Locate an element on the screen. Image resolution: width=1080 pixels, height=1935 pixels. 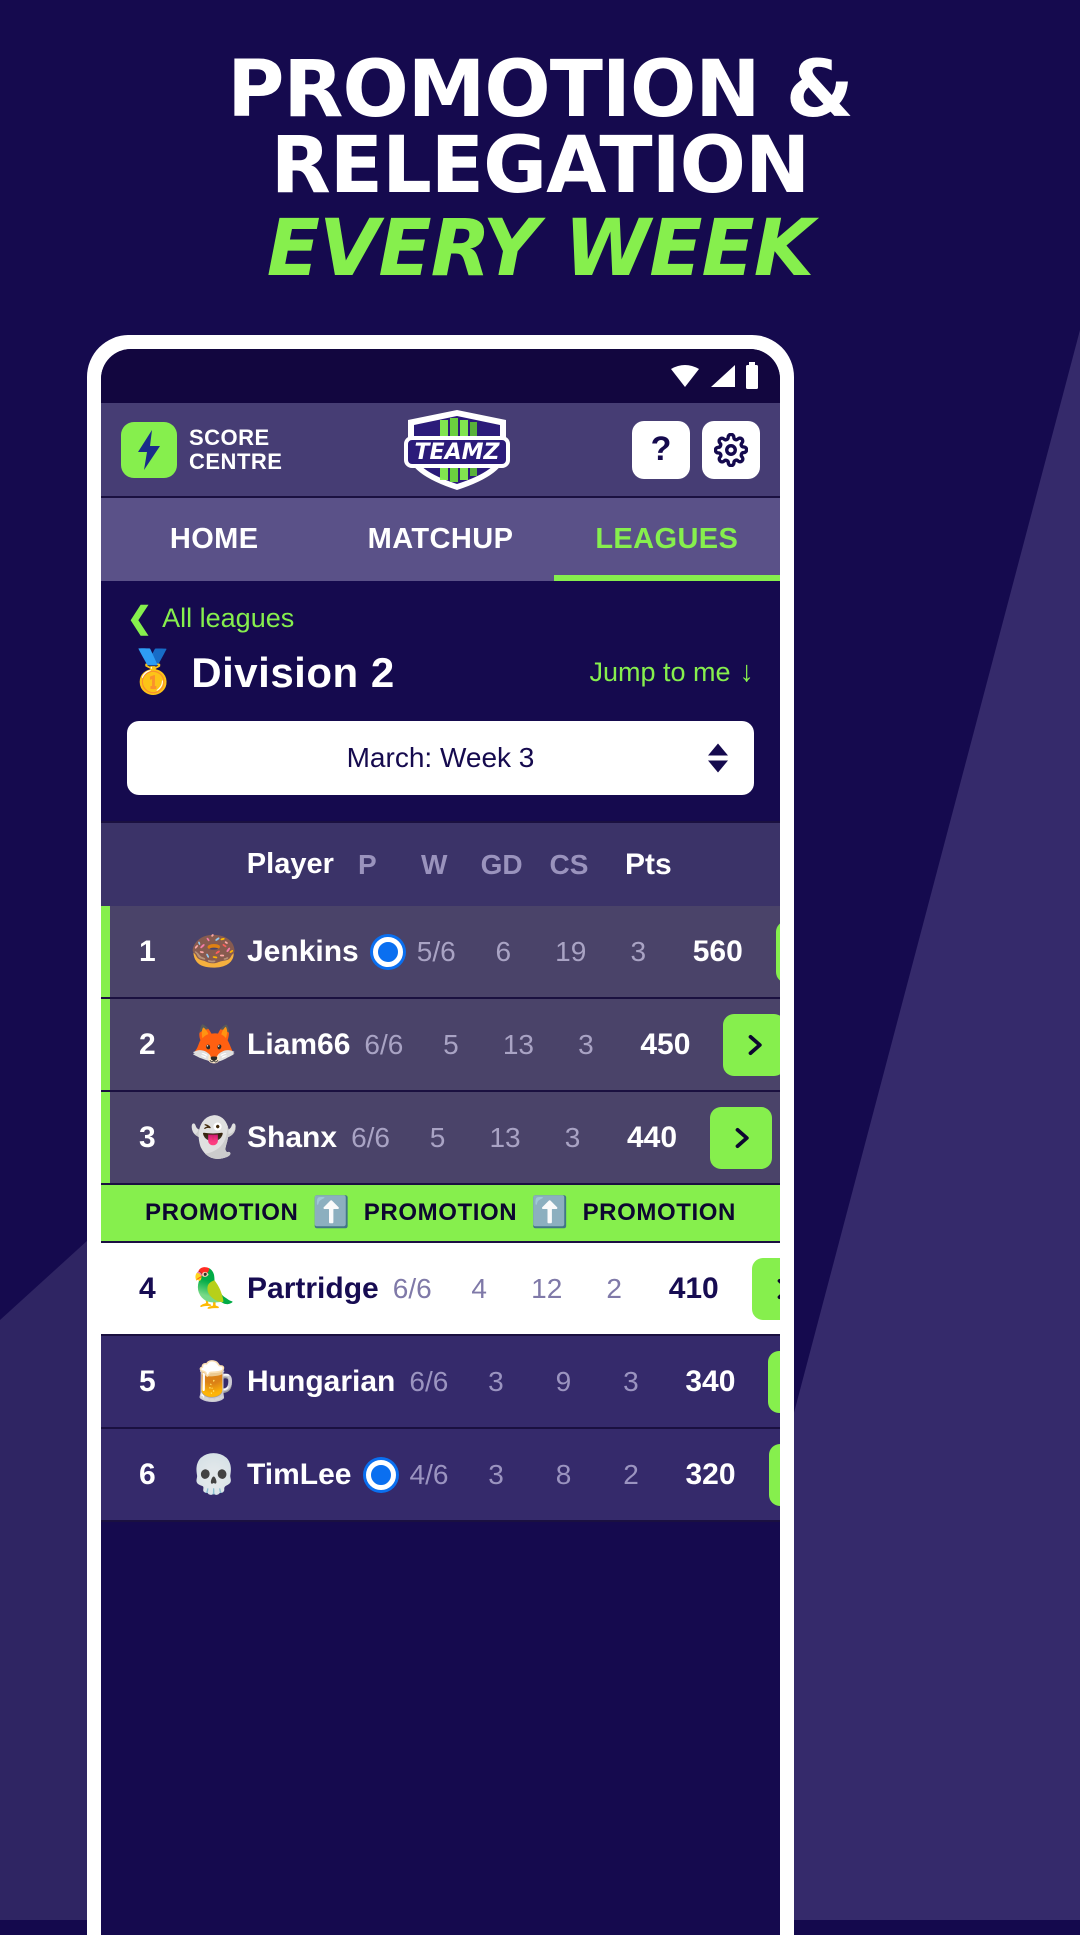
lightning-bolt-icon is located at coordinates (149, 449).